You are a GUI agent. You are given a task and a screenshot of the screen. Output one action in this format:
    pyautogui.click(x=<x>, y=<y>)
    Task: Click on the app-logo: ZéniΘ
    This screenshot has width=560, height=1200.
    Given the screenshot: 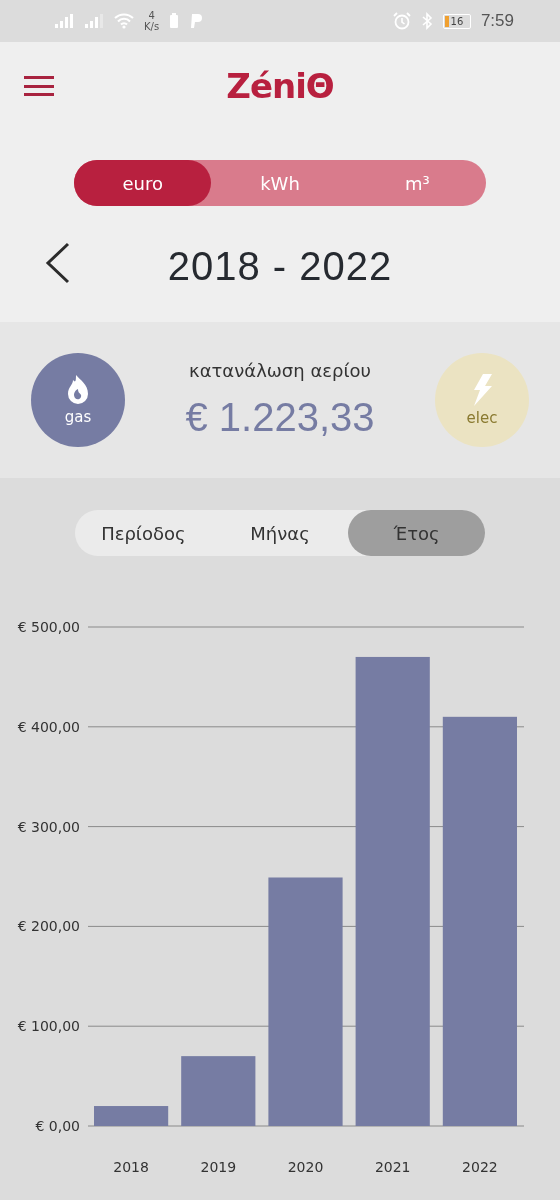 What is the action you would take?
    pyautogui.click(x=280, y=86)
    